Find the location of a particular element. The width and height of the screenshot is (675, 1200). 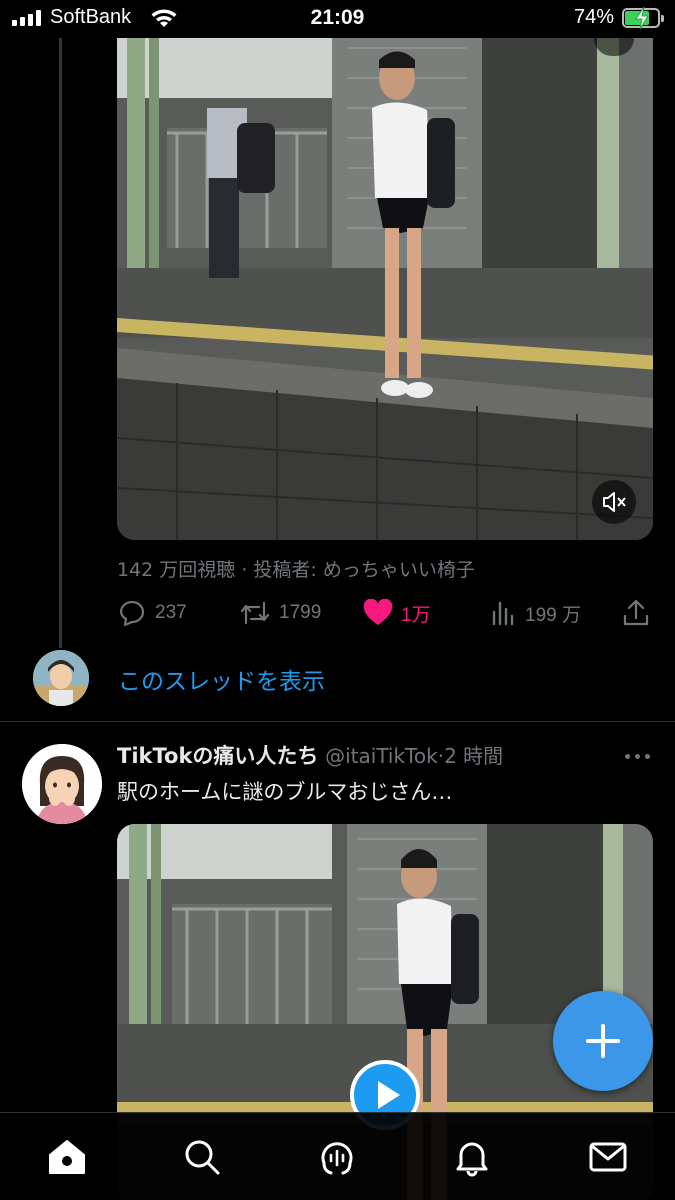

home-icon is located at coordinates (67, 1157).